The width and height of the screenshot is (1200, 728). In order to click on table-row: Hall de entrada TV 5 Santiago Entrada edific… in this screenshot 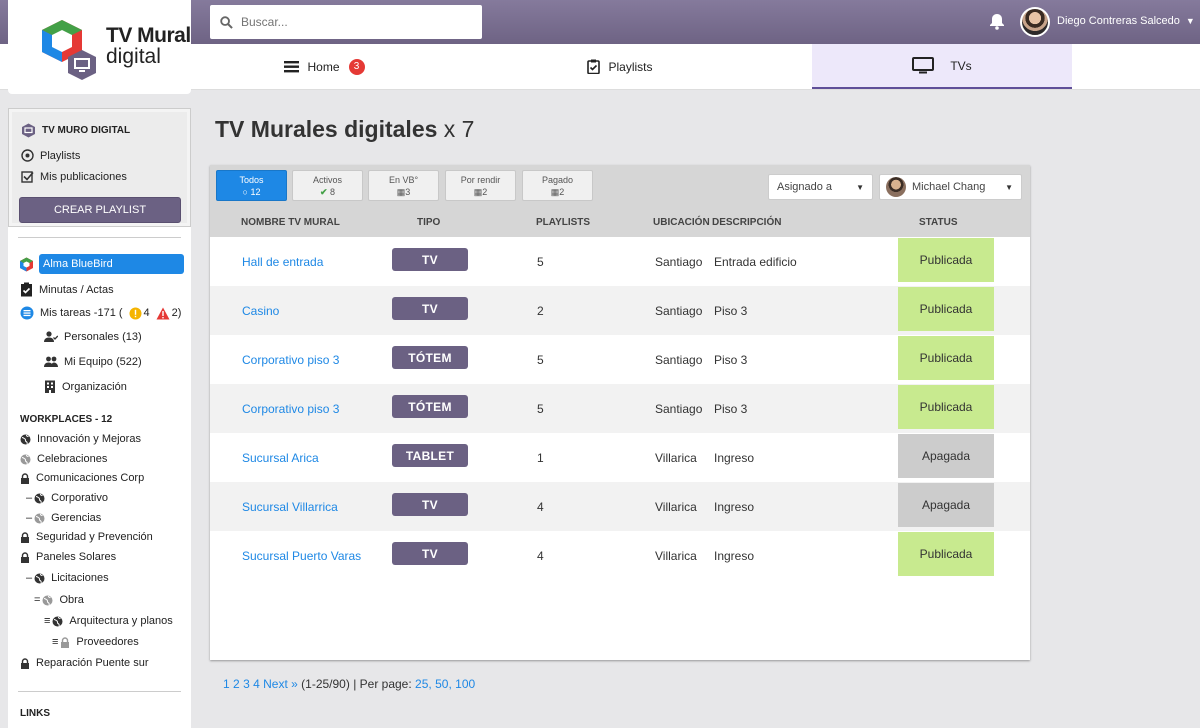, I will do `click(620, 261)`.